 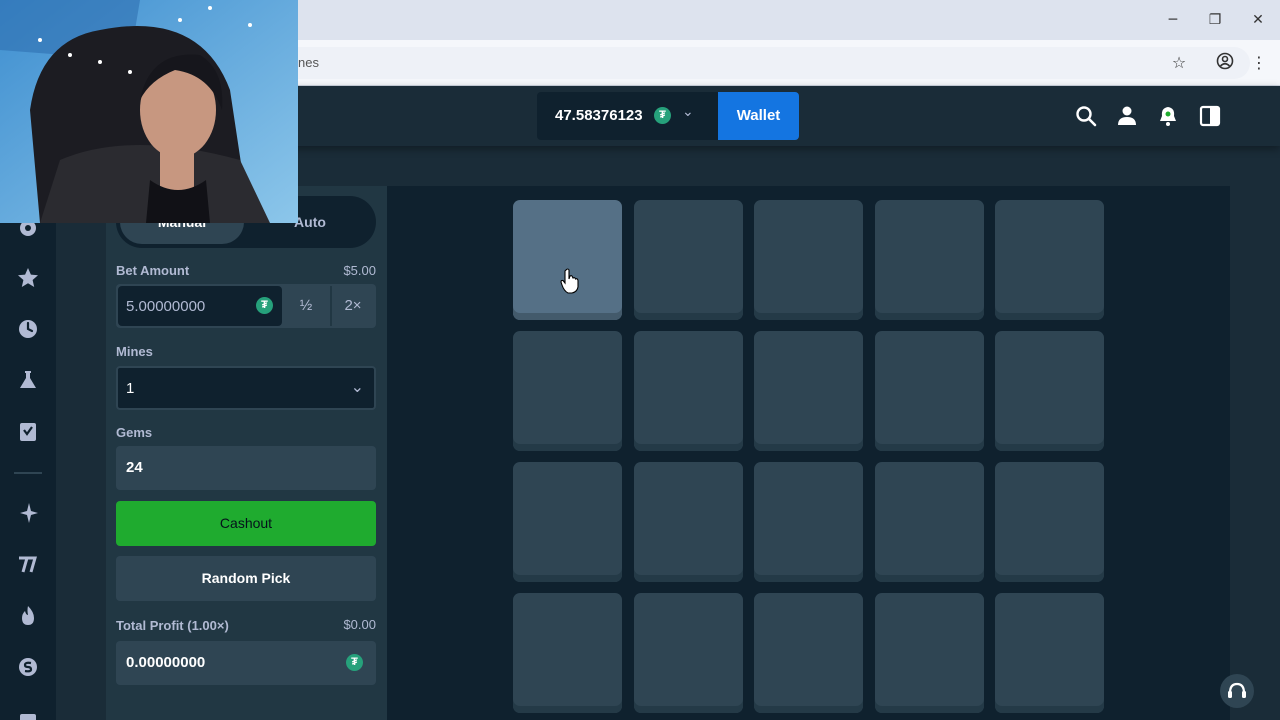 I want to click on gems-label: Gems, so click(x=134, y=432).